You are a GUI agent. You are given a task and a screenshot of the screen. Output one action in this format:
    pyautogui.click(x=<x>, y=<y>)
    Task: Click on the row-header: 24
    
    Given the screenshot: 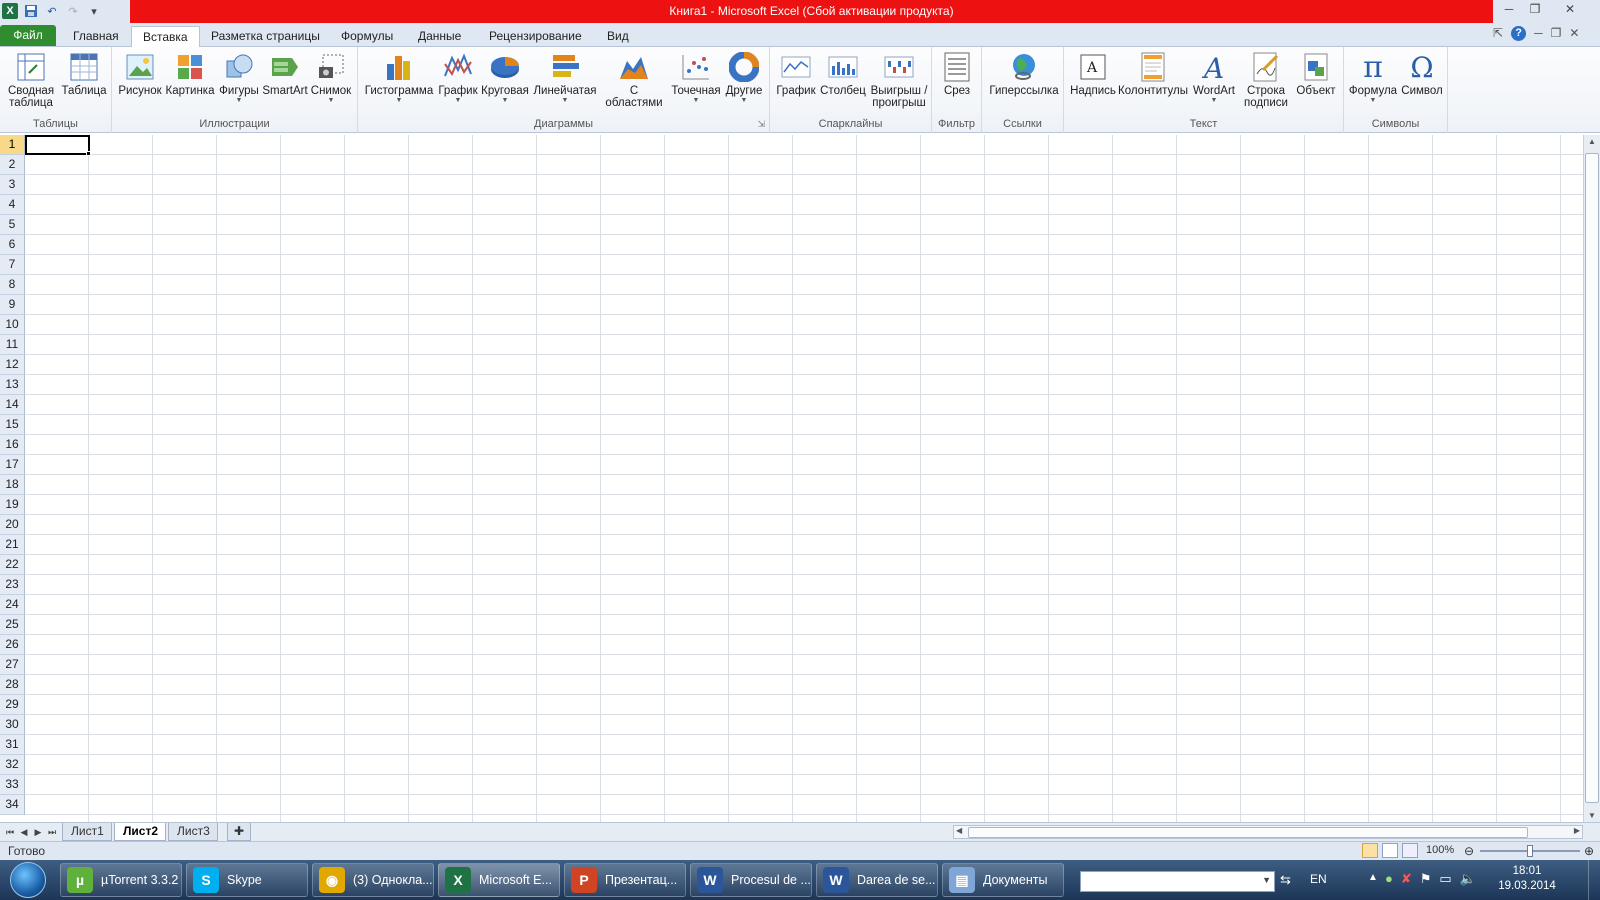 What is the action you would take?
    pyautogui.click(x=12, y=605)
    